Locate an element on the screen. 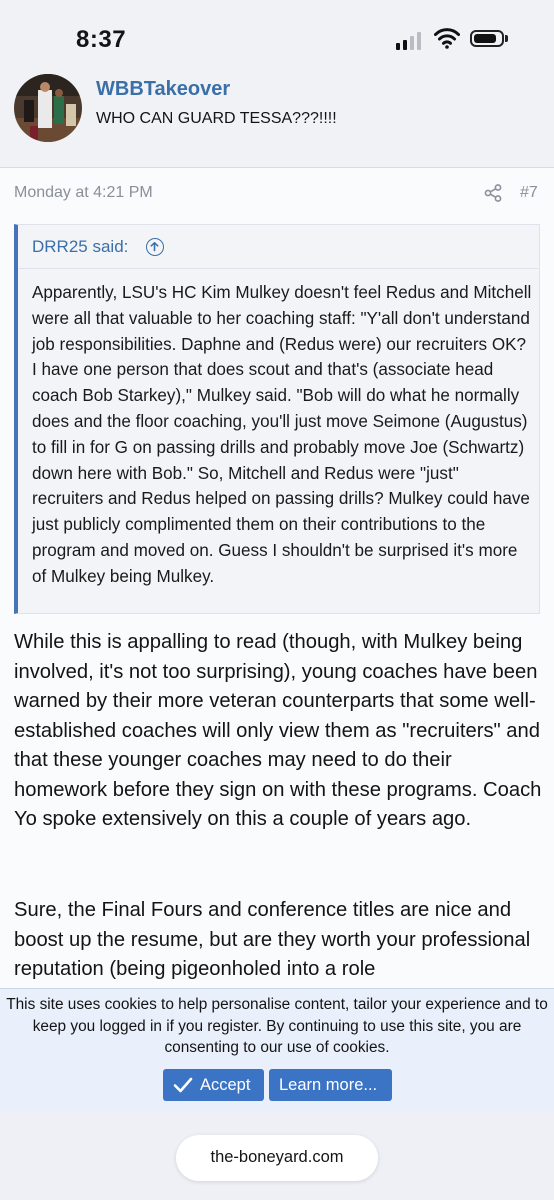 The height and width of the screenshot is (1200, 554). checkmark-icon is located at coordinates (183, 1085).